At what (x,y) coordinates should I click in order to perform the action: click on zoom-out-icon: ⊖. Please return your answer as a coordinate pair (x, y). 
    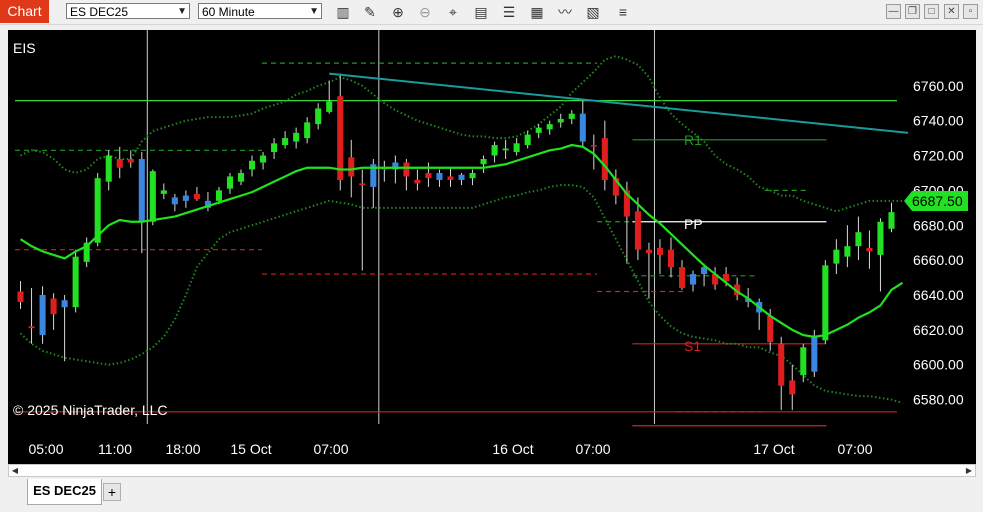
    Looking at the image, I should click on (425, 12).